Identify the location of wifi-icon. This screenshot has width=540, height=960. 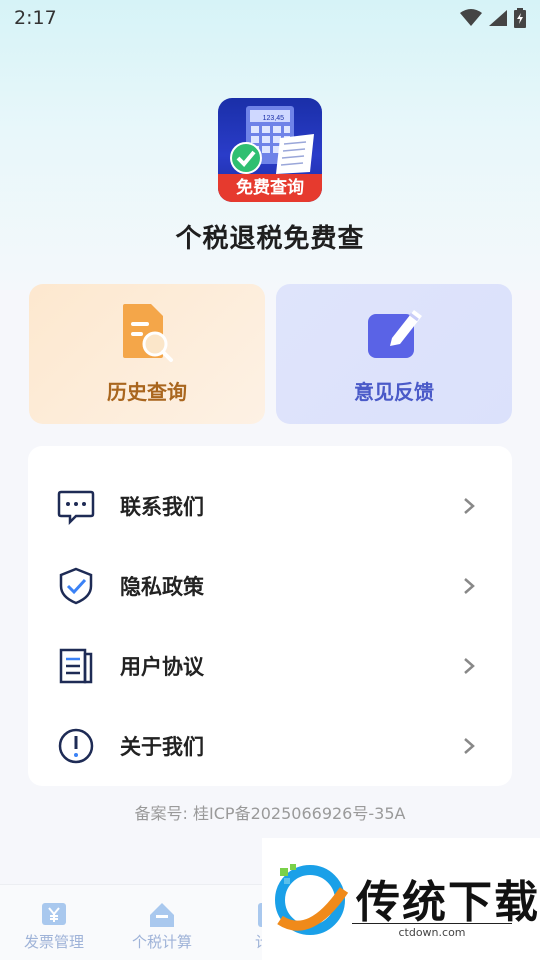
(471, 17).